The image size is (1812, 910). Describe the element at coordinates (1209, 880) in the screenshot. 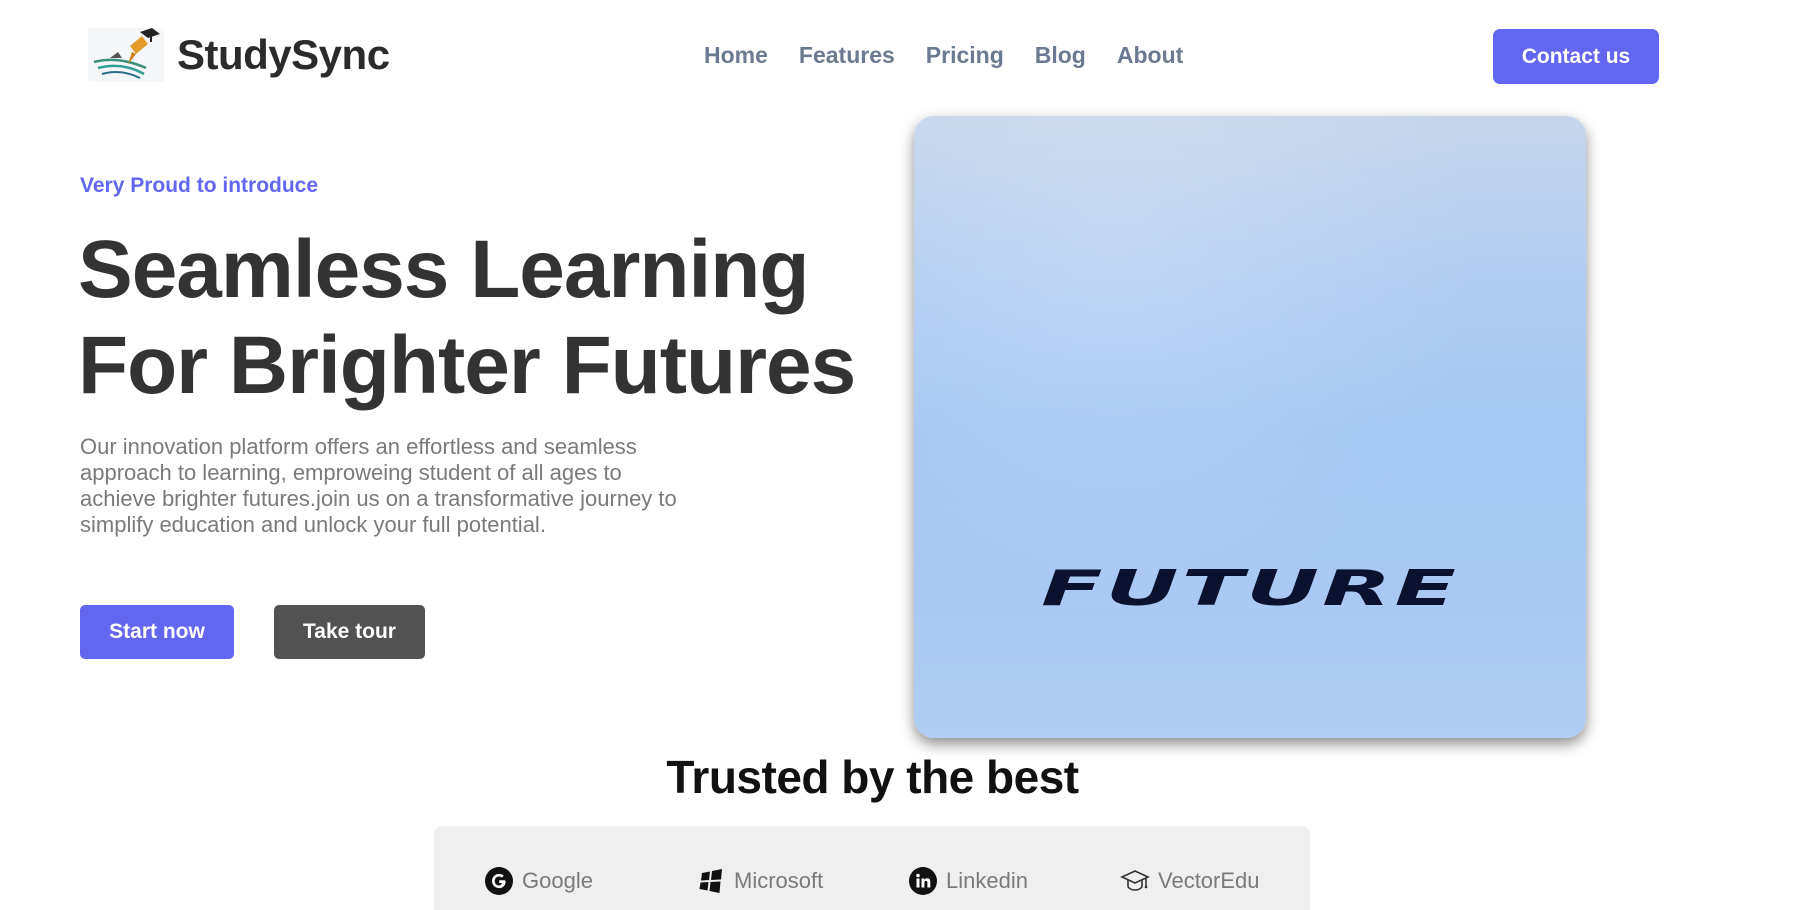

I see `partner-name: VectorEdu` at that location.